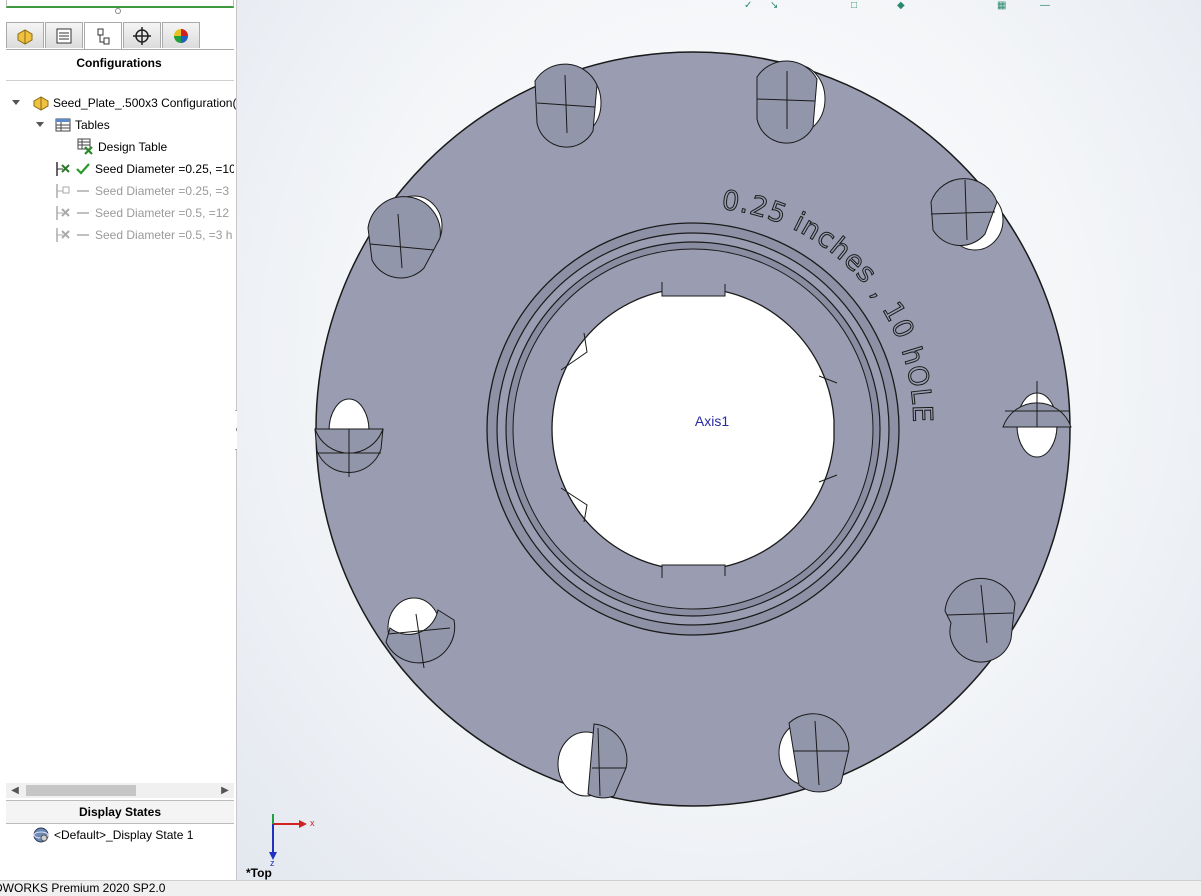 This screenshot has width=1201, height=896. What do you see at coordinates (119, 63) in the screenshot?
I see `configurations-header: Configurations` at bounding box center [119, 63].